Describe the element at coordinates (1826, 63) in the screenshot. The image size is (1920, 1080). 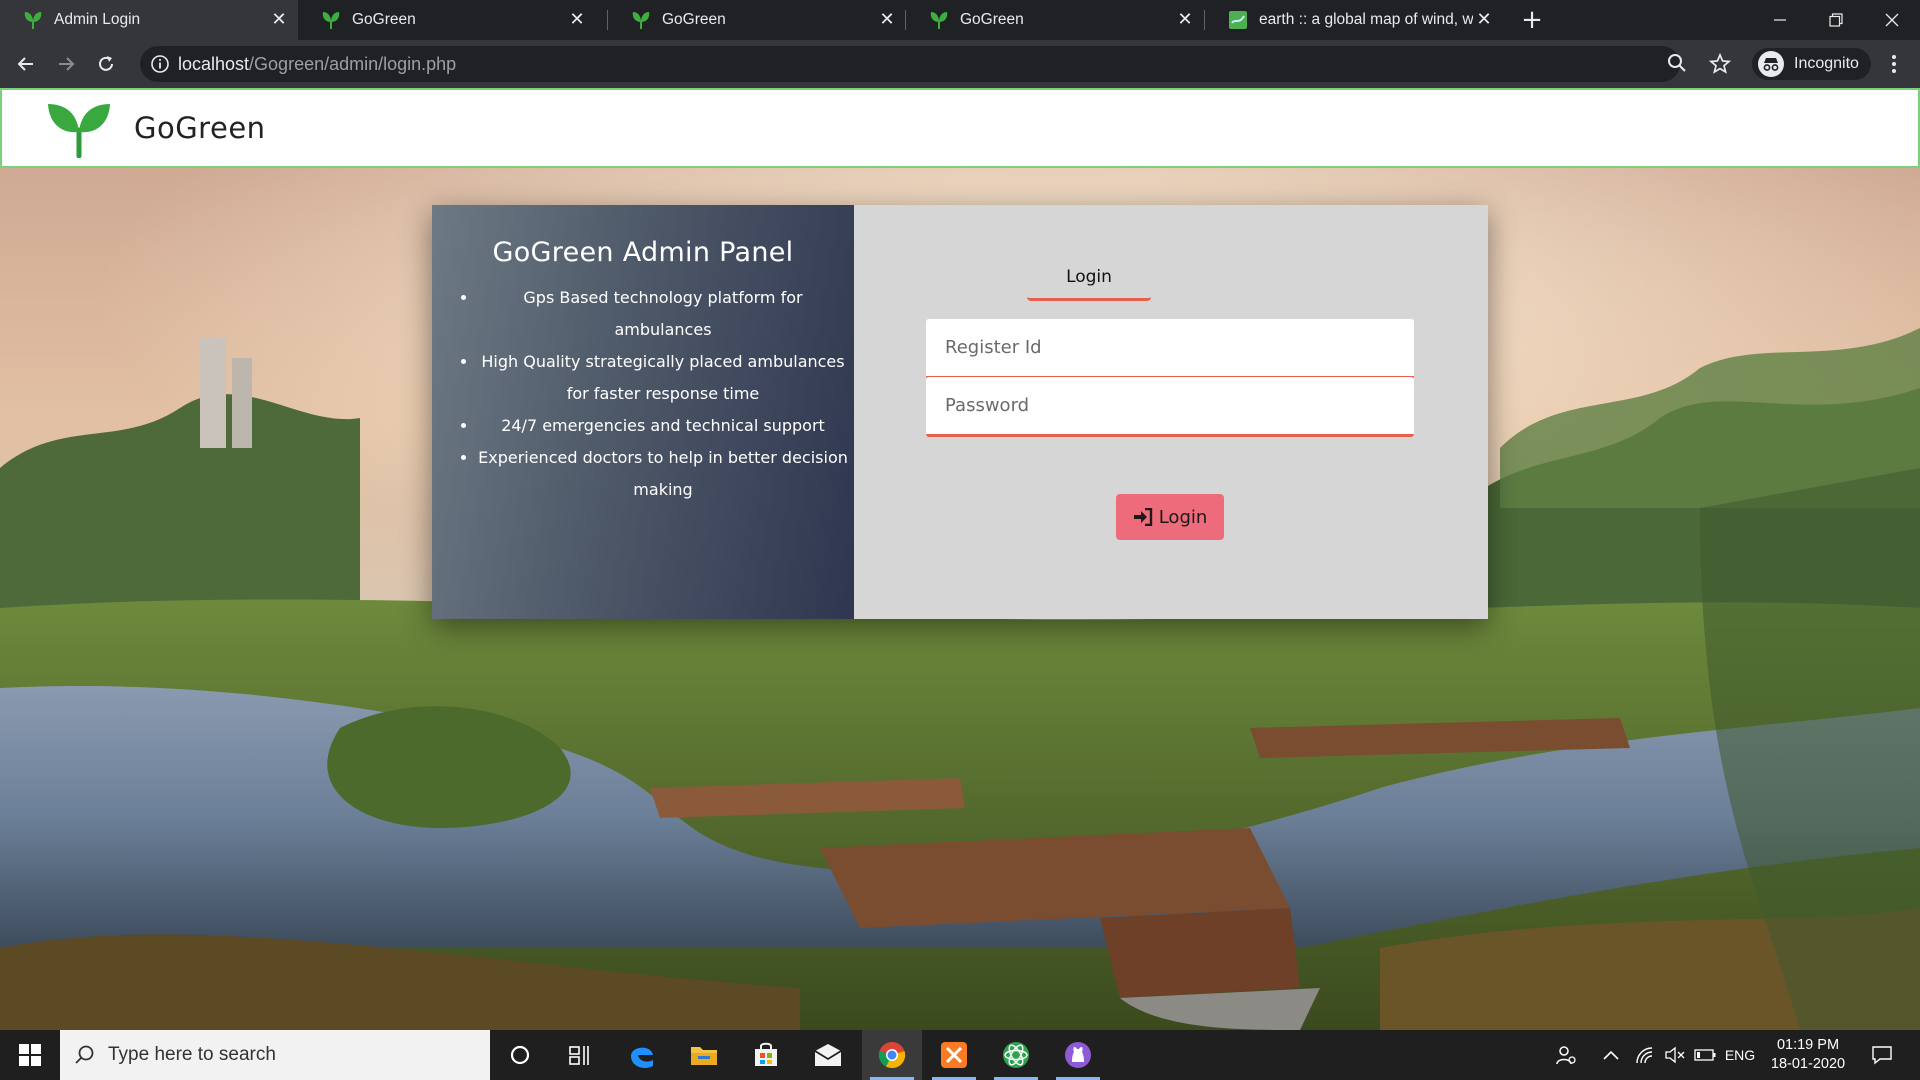
I see `profile-label: Incognito` at that location.